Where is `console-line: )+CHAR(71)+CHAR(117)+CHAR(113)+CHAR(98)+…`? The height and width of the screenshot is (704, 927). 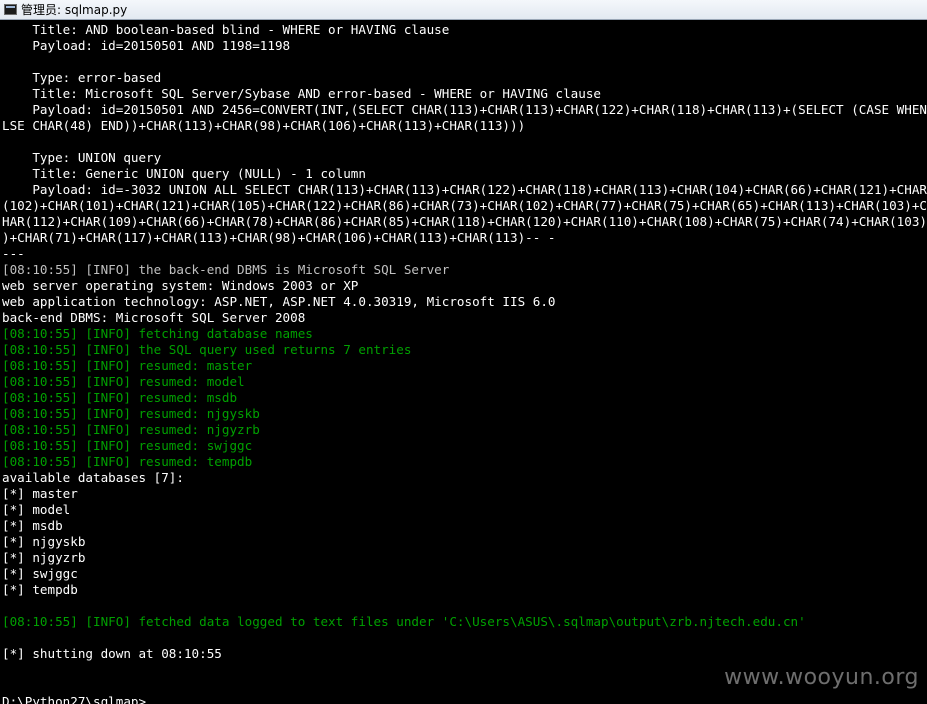
console-line: )+CHAR(71)+CHAR(117)+CHAR(113)+CHAR(98)+… is located at coordinates (279, 237).